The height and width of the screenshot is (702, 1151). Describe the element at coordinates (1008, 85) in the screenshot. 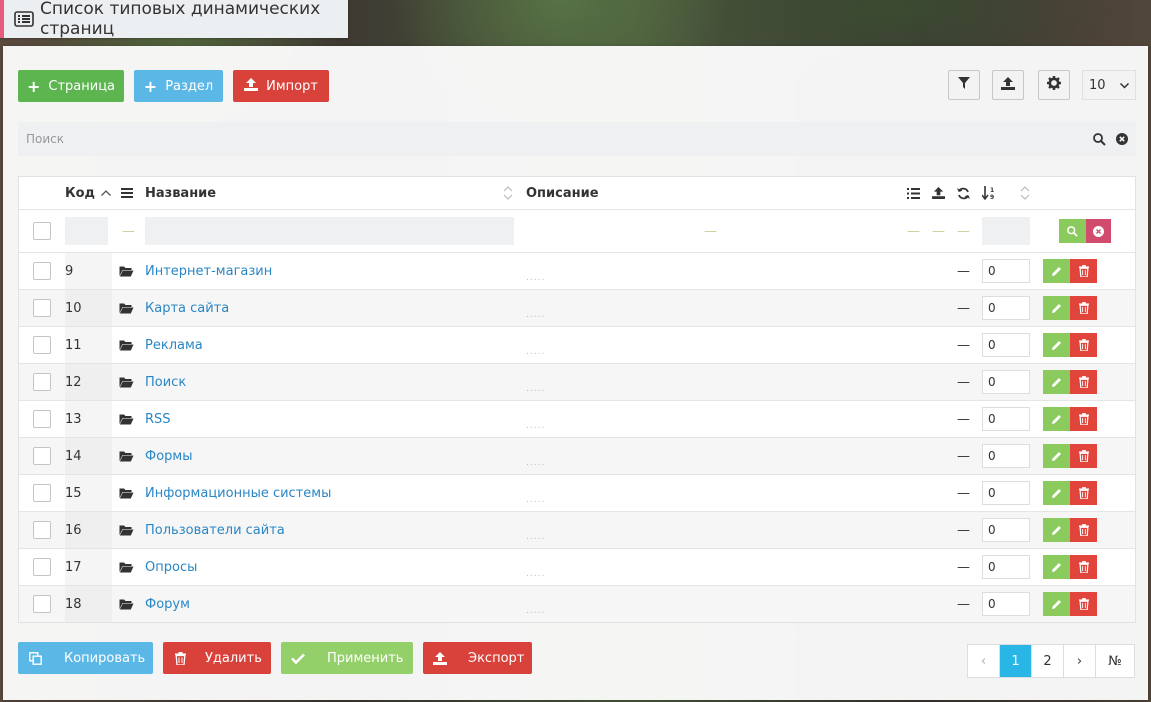

I see `export-toolbar-button` at that location.